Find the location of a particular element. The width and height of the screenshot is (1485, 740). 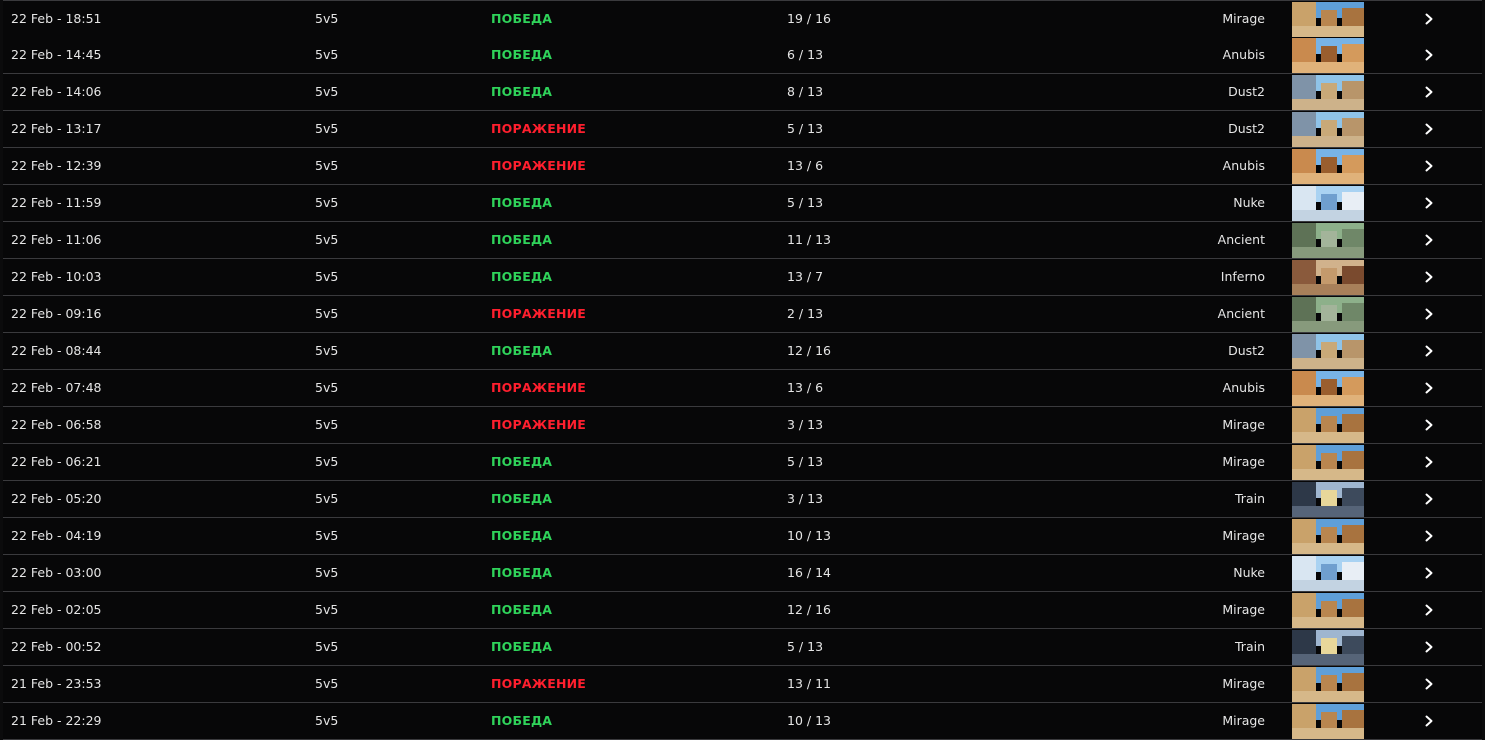

map-name: Inferno is located at coordinates (1242, 276).